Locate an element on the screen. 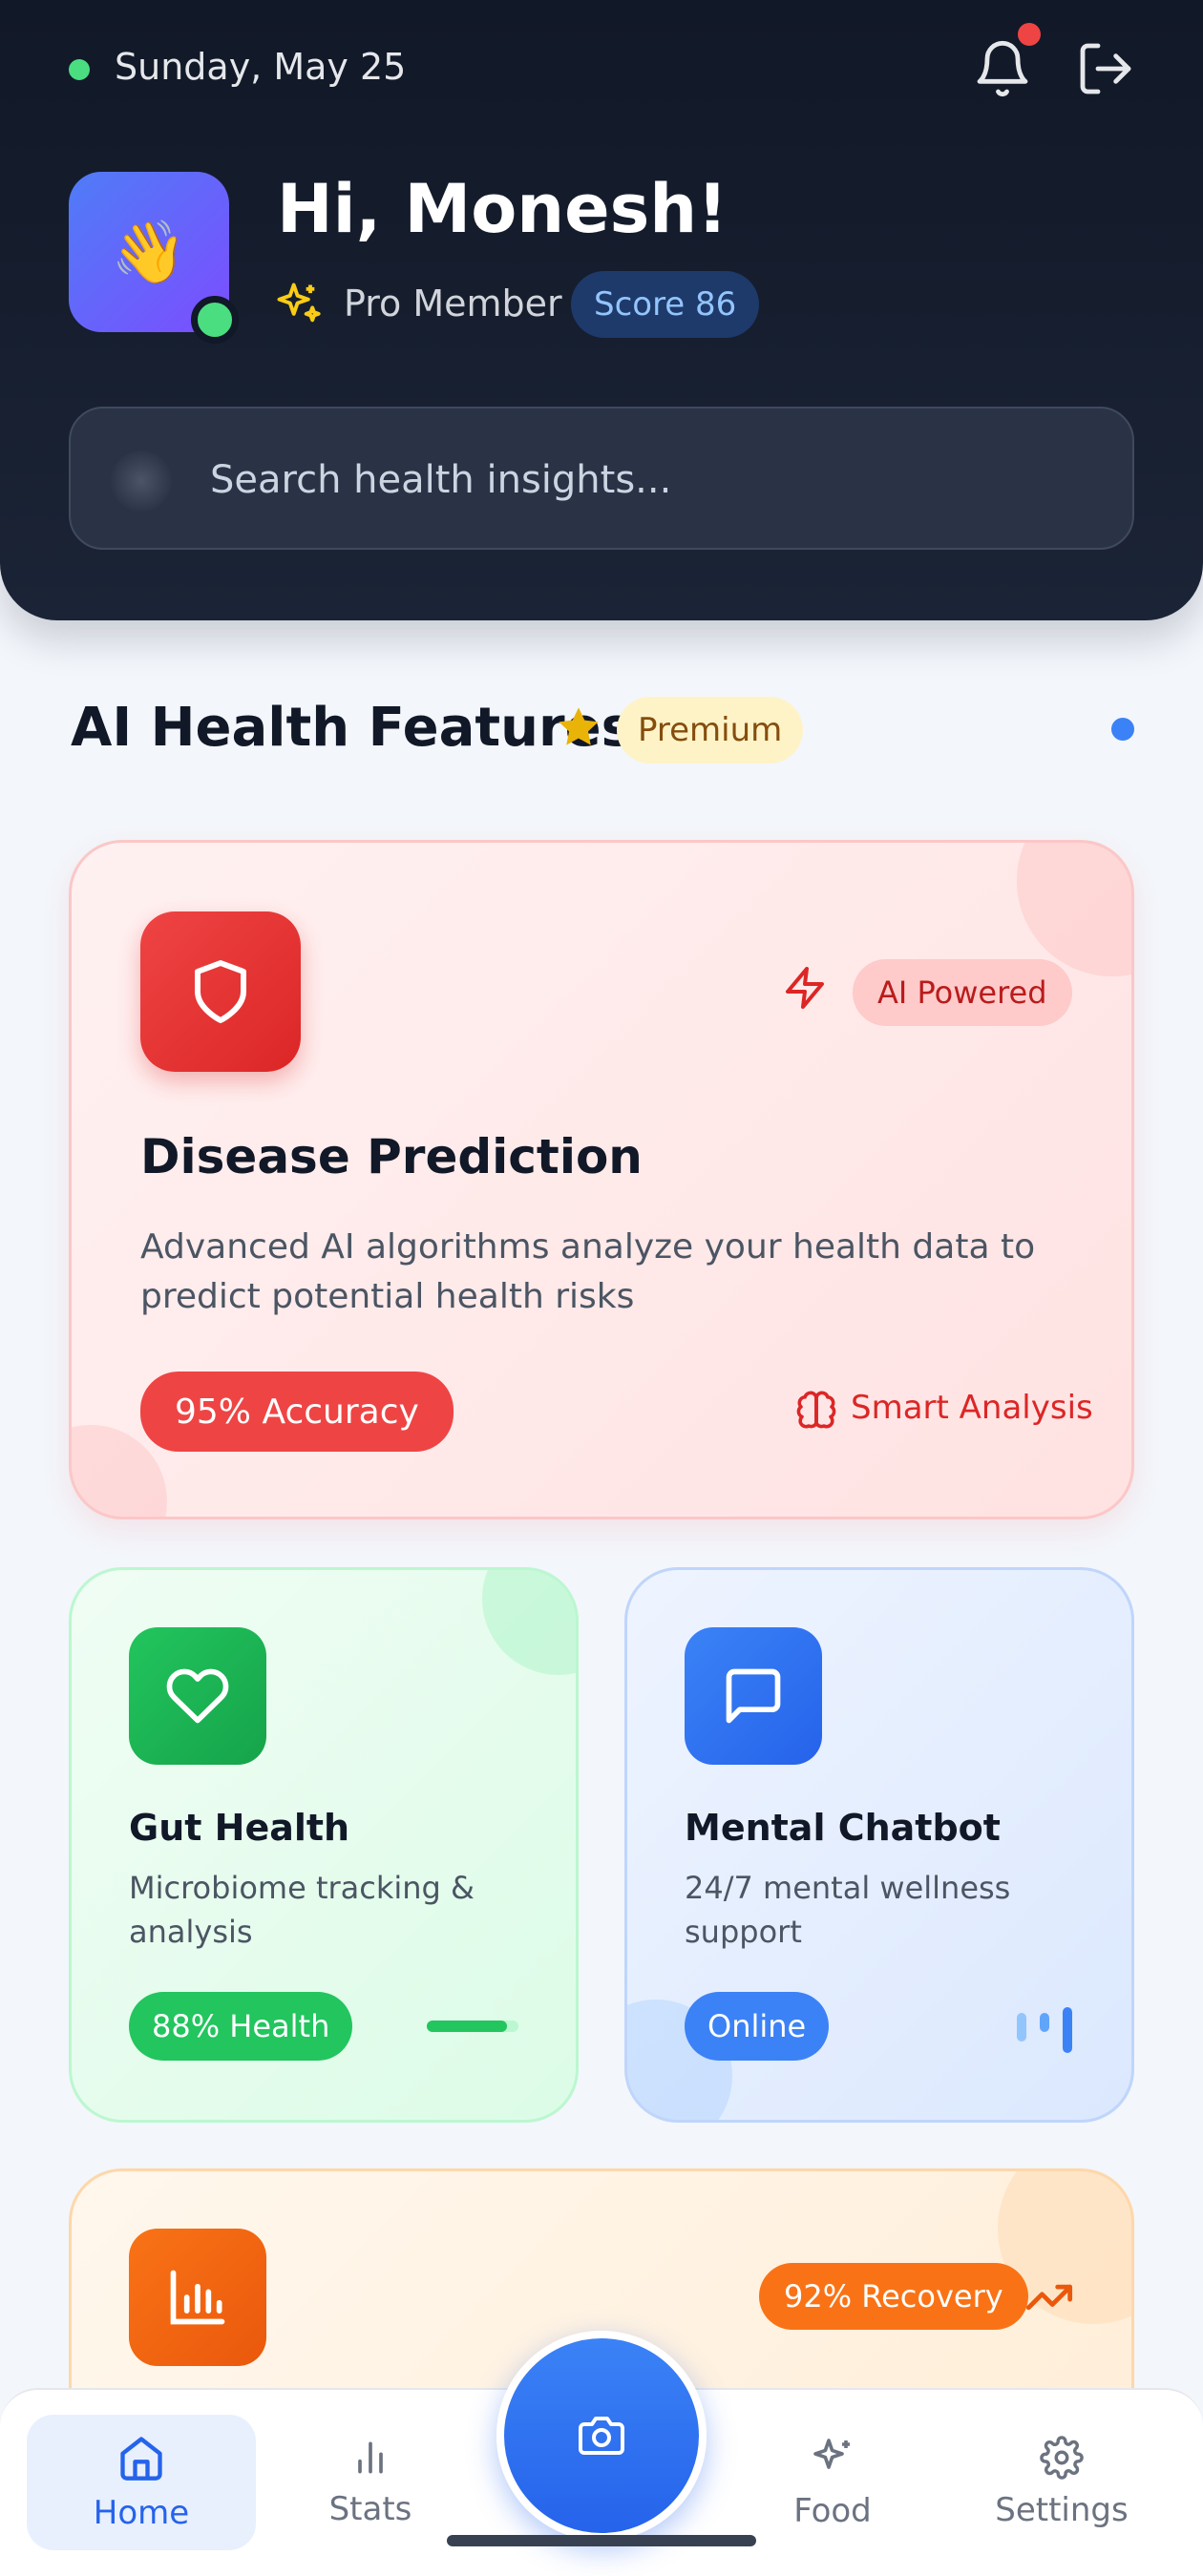  camera-icon is located at coordinates (601, 2436).